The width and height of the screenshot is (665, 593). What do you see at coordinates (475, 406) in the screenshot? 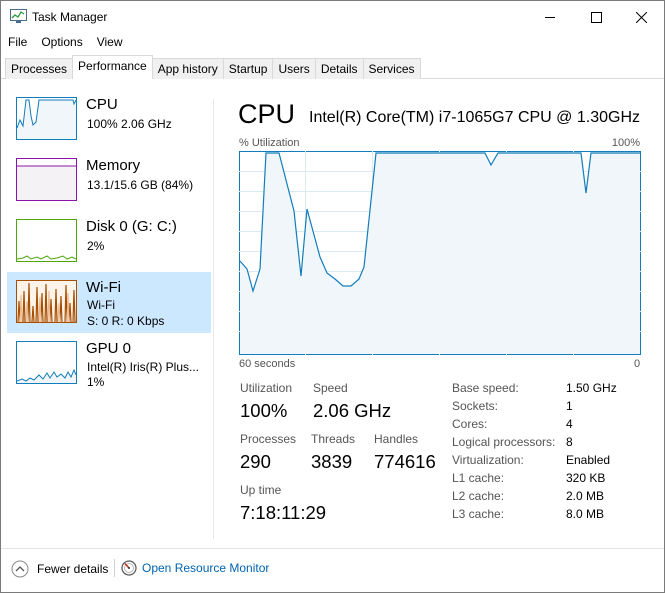
I see `spec-label: Sockets:` at bounding box center [475, 406].